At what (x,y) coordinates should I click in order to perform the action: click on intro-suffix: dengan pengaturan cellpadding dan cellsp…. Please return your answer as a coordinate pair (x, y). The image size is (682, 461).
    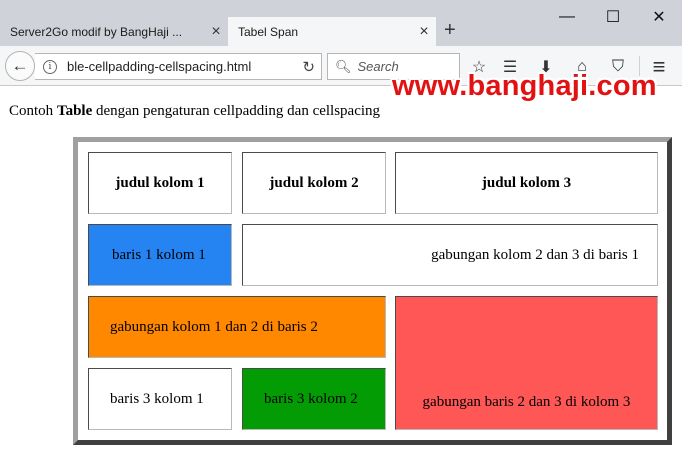
    Looking at the image, I should click on (236, 111).